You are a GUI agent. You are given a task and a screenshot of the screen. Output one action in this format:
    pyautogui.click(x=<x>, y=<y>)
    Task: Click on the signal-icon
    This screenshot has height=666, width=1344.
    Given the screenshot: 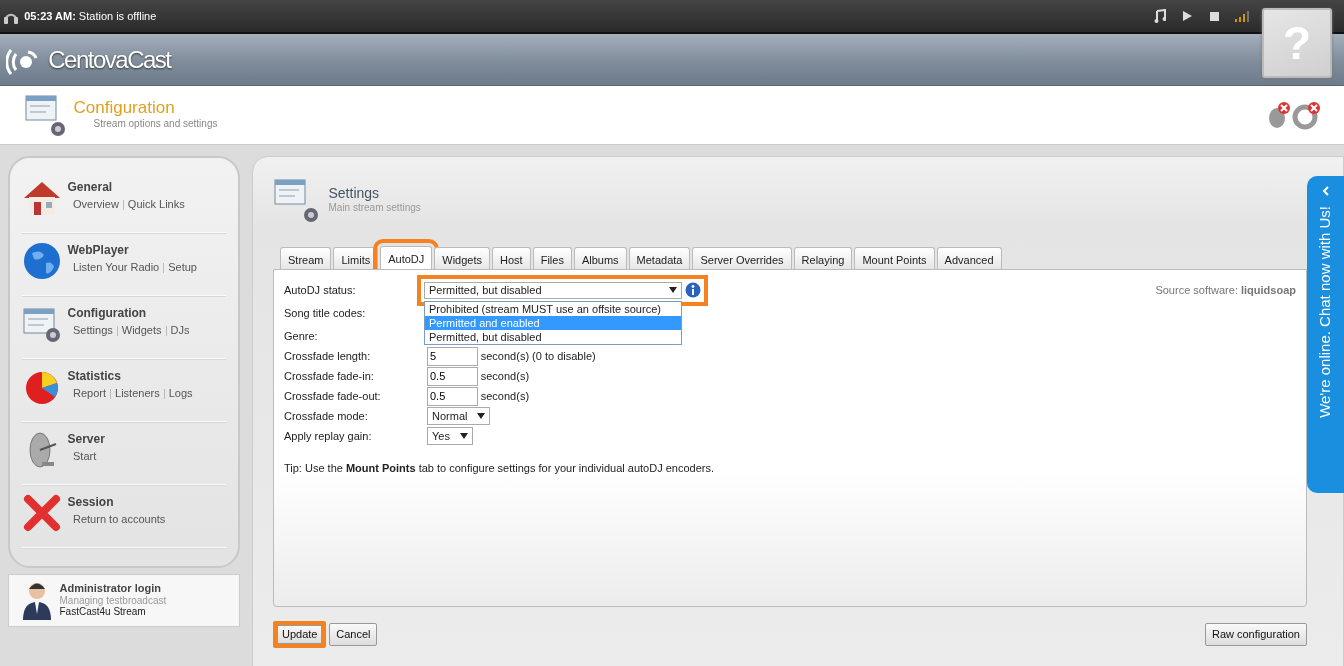 What is the action you would take?
    pyautogui.click(x=1243, y=16)
    